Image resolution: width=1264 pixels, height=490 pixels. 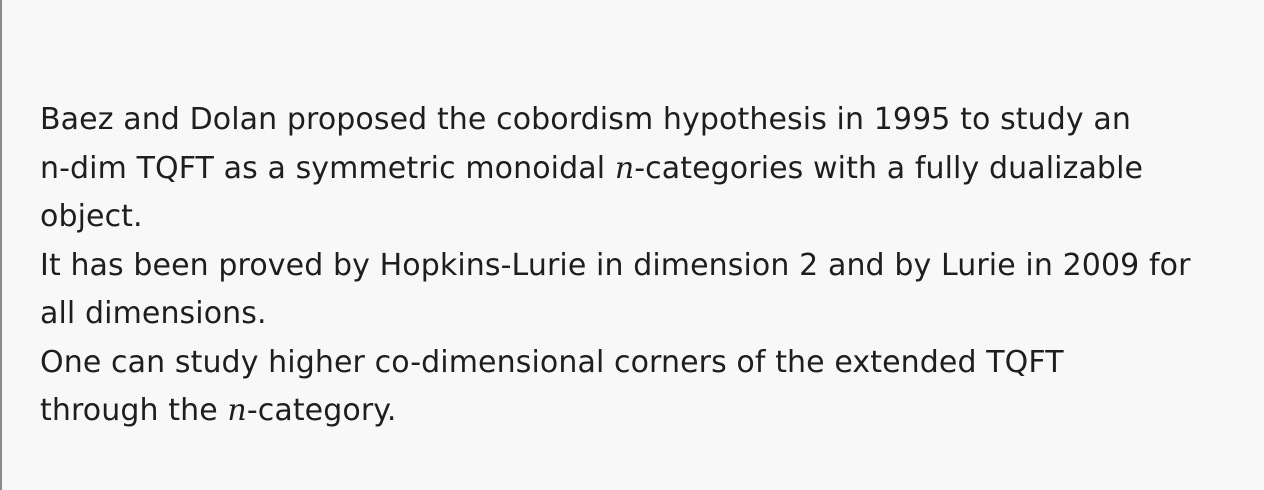 What do you see at coordinates (327, 168) in the screenshot?
I see `text-segment: n-dim TQFT as a symmetric monoidal` at bounding box center [327, 168].